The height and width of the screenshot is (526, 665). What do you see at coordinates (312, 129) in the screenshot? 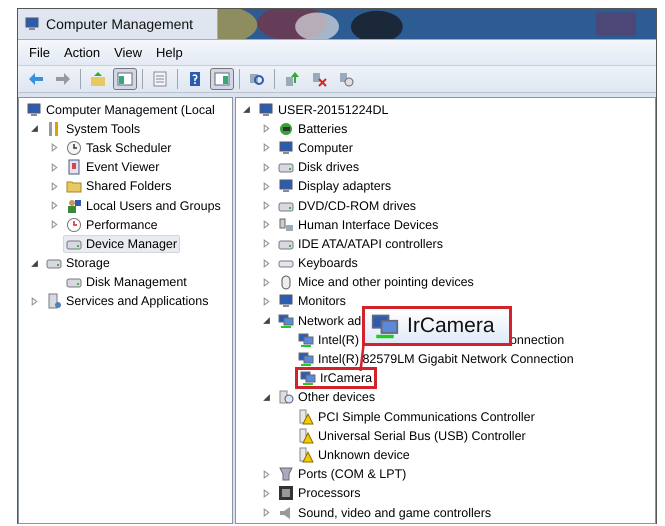
I see `tree-item: Batteries` at bounding box center [312, 129].